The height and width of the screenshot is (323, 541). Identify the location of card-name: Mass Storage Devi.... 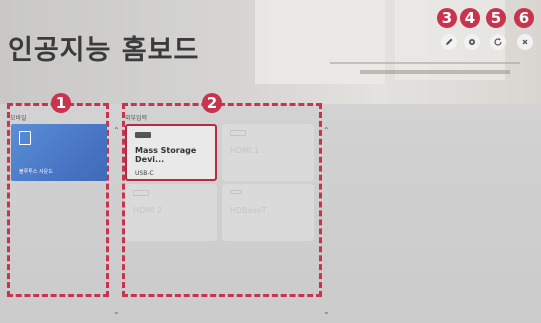
(166, 155).